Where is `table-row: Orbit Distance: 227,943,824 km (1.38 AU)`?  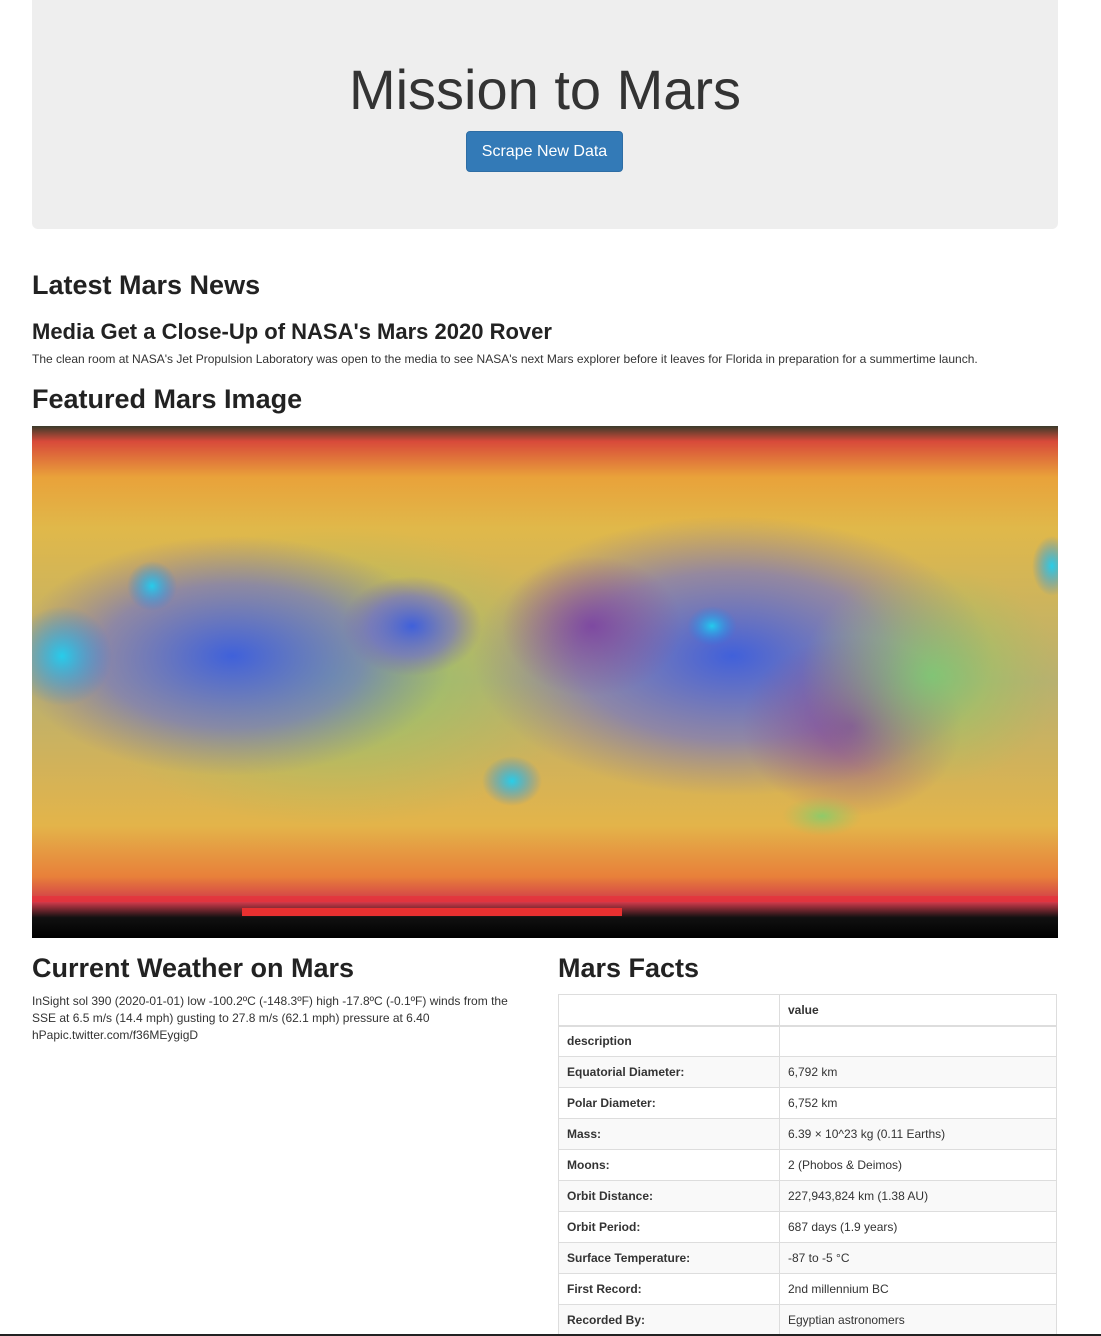
table-row: Orbit Distance: 227,943,824 km (1.38 AU) is located at coordinates (807, 1196).